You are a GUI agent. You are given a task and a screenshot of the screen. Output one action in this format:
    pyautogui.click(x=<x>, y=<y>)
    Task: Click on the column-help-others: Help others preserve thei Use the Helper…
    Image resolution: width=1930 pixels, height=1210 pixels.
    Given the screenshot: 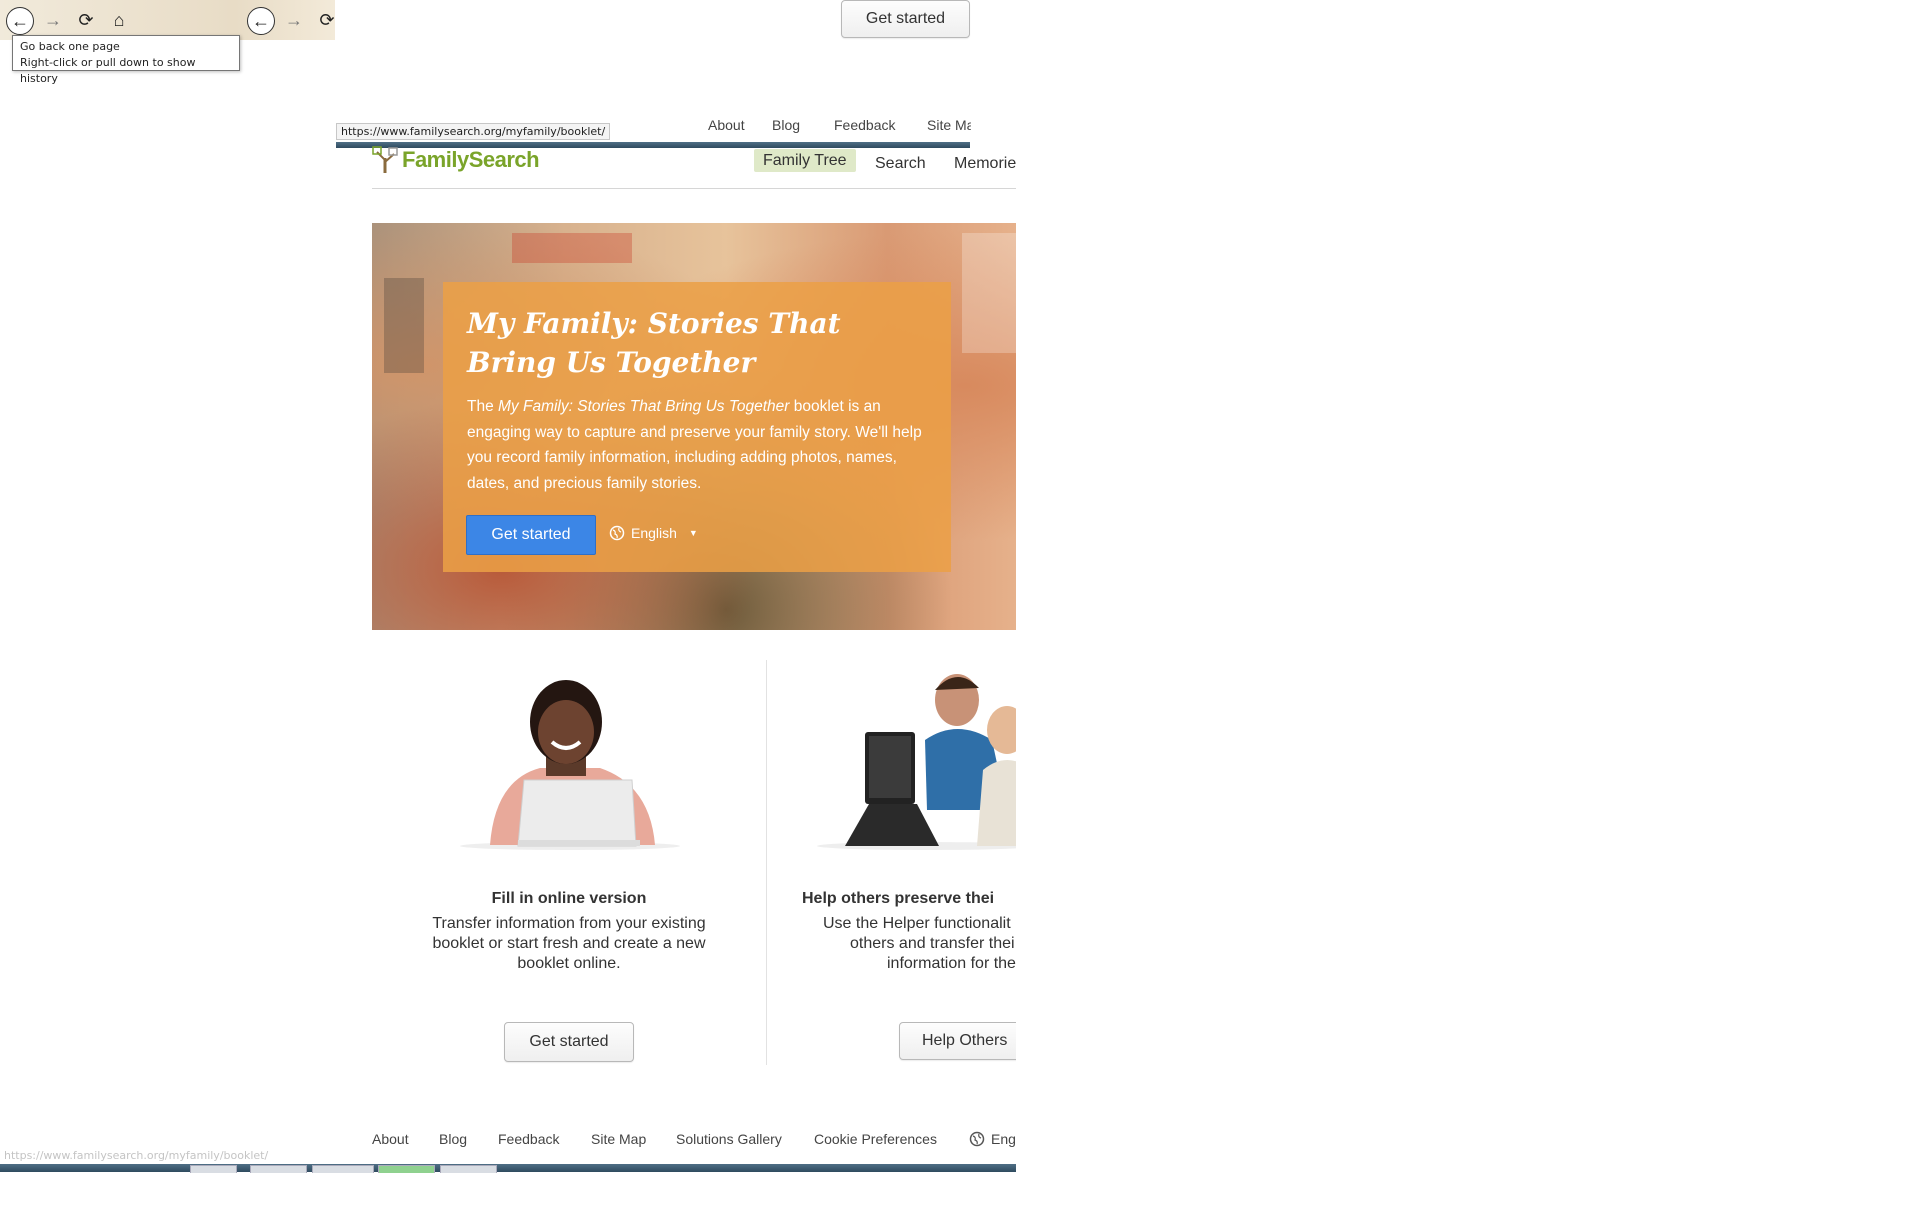 What is the action you would take?
    pyautogui.click(x=891, y=870)
    